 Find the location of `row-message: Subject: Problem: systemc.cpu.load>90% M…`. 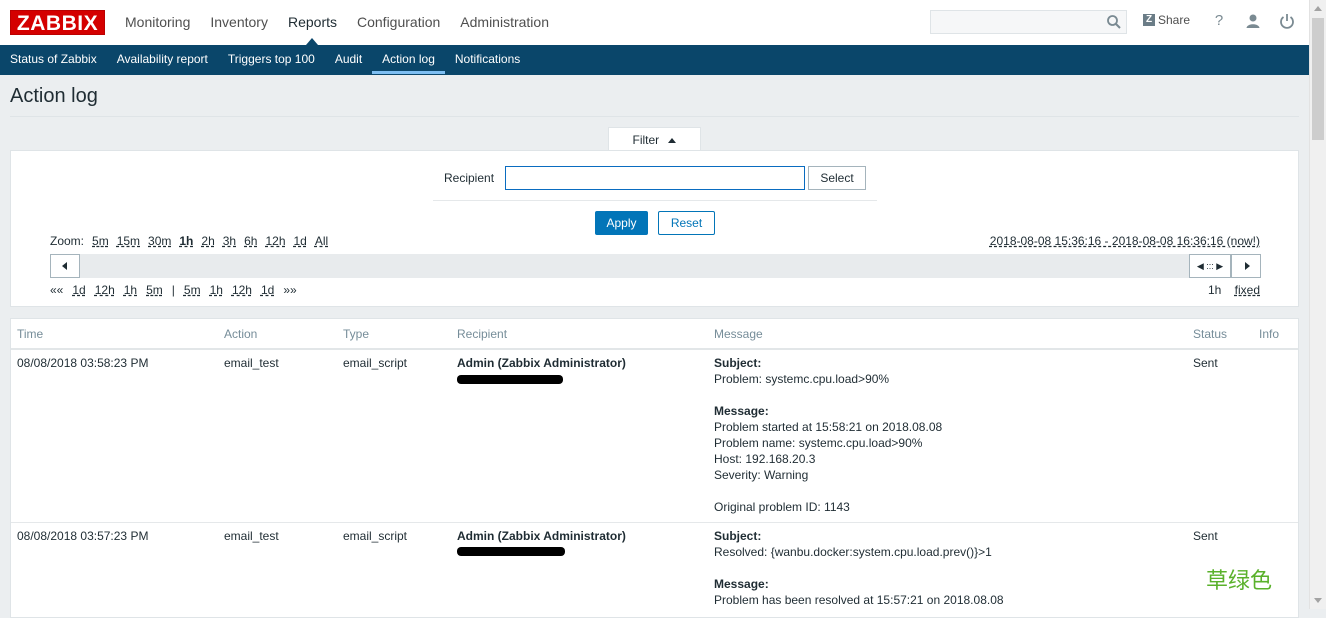

row-message: Subject: Problem: systemc.cpu.load>90% M… is located at coordinates (828, 435).